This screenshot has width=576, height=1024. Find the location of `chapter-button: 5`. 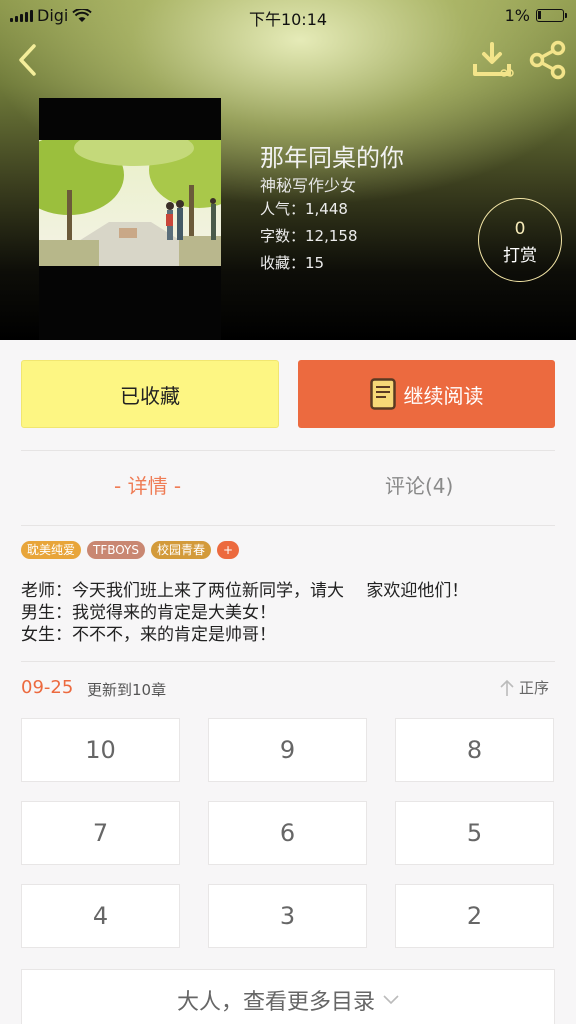

chapter-button: 5 is located at coordinates (474, 833).